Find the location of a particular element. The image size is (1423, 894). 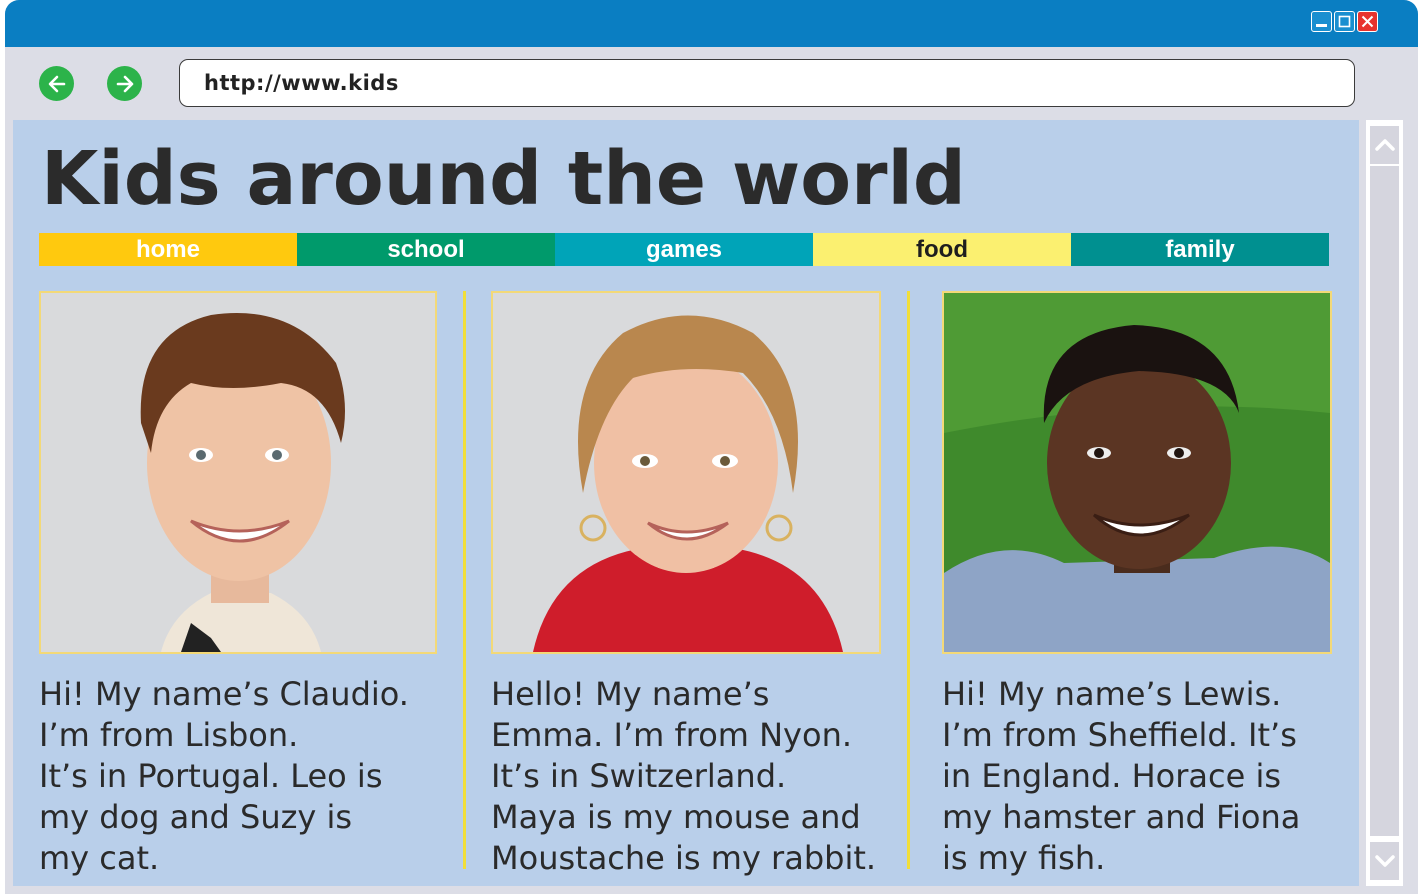

menu-item-home: home is located at coordinates (168, 249).